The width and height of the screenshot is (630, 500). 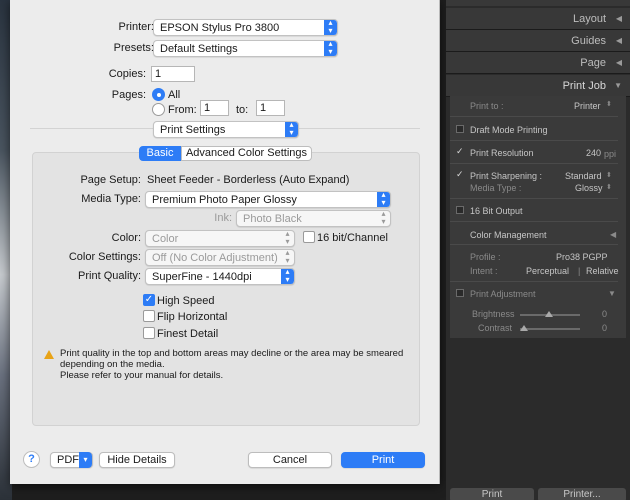 I want to click on color-settings-popup: Off (No Color Adjustment) ▴ ▾, so click(x=220, y=257).